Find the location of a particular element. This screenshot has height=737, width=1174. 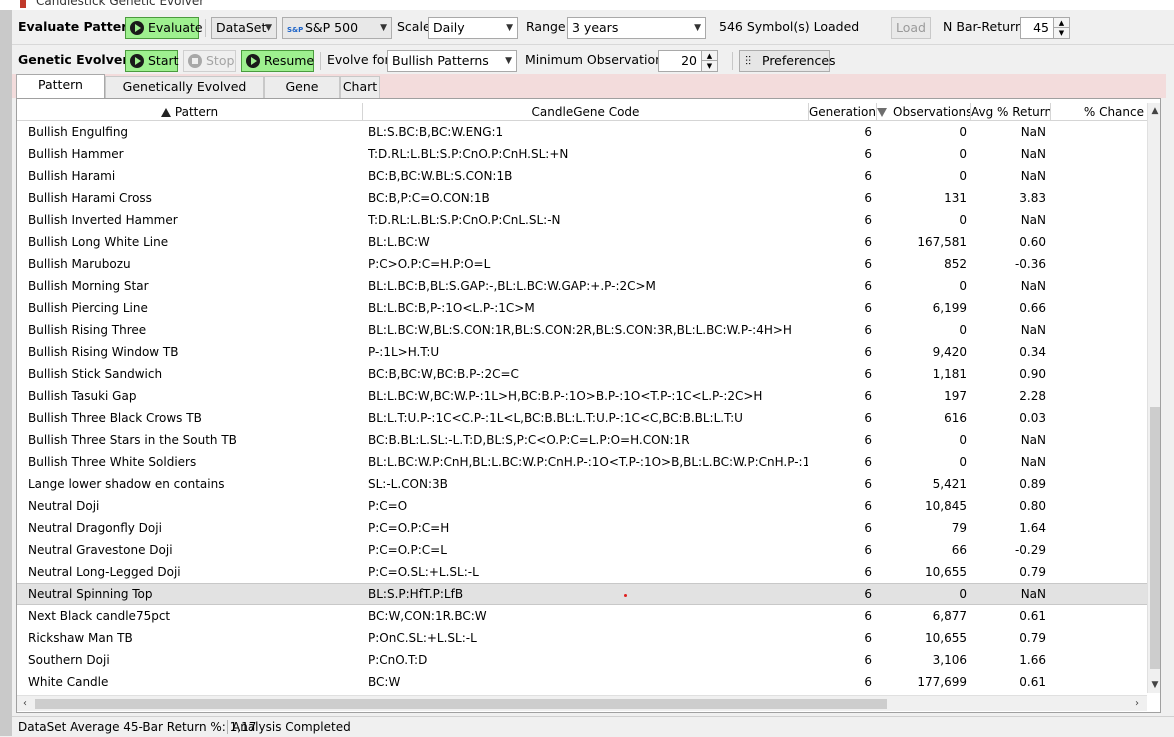

column-header-pattern: Pattern is located at coordinates (190, 112).